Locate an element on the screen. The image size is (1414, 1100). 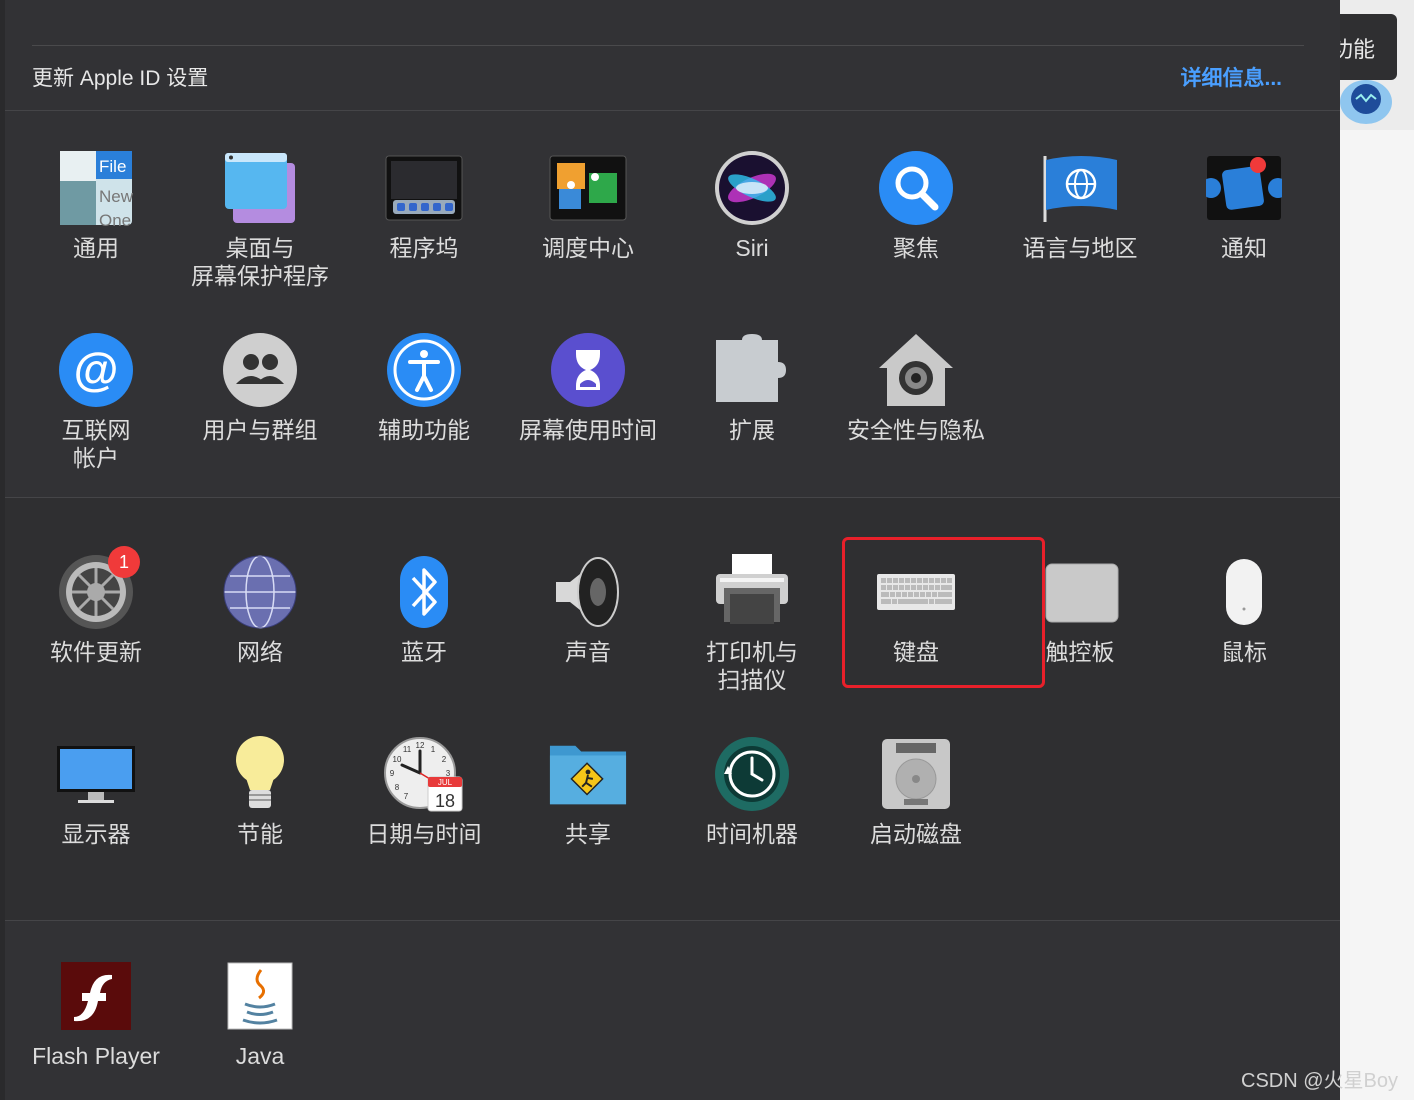
pref-java: Java is located at coordinates (260, 1013).